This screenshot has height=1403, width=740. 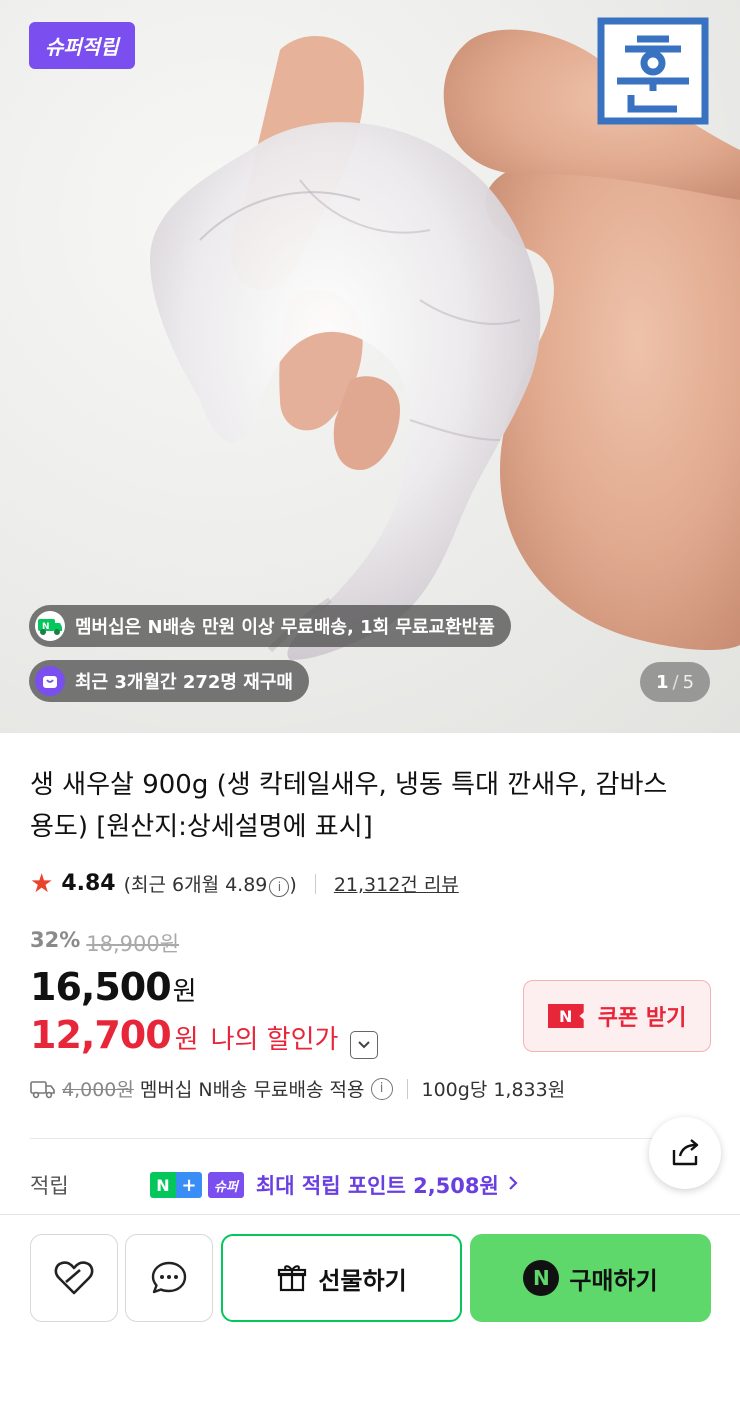 I want to click on gift-button: 선물하기, so click(x=341, y=1278).